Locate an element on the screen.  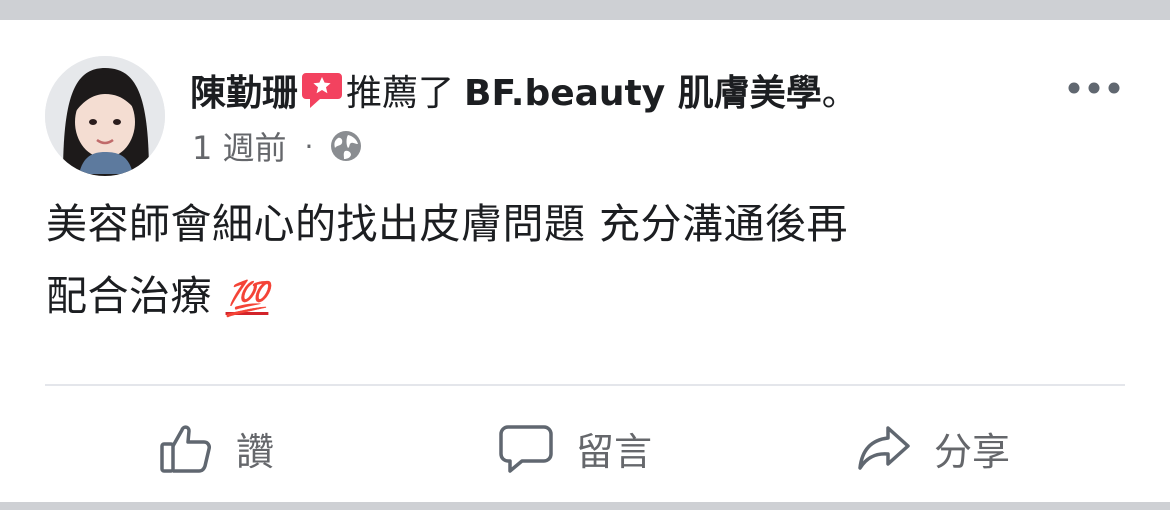
post-header-line: 陳勤珊 推薦了 BF.beauty 肌膚美學 。 is located at coordinates (524, 90).